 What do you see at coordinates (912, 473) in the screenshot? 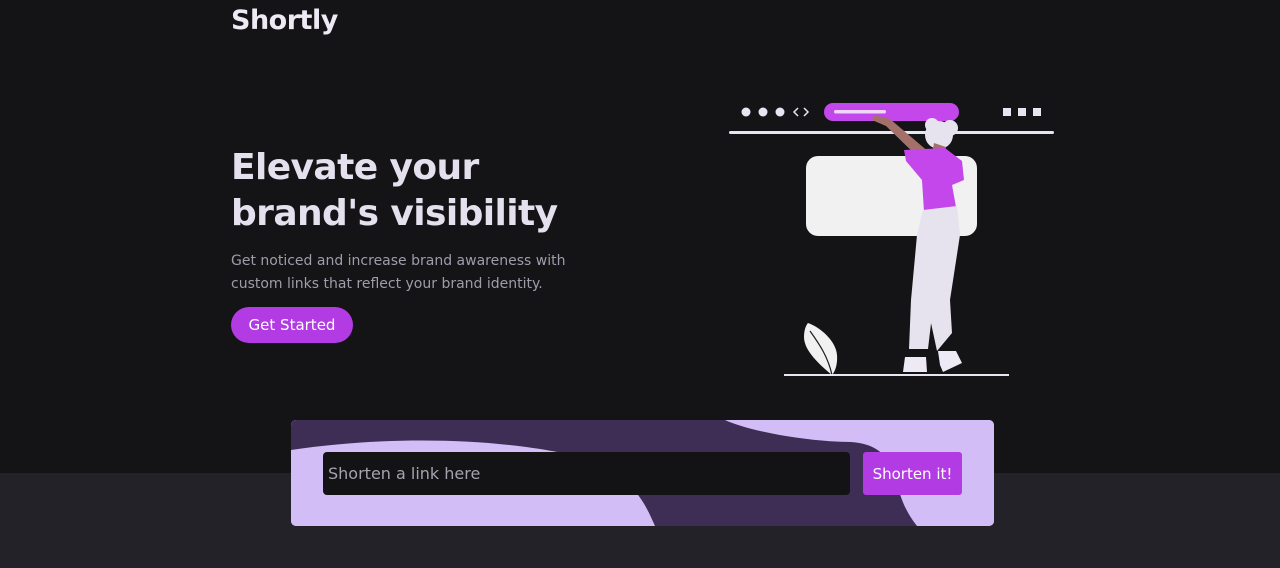
I see `shorten-button: Shorten it!` at bounding box center [912, 473].